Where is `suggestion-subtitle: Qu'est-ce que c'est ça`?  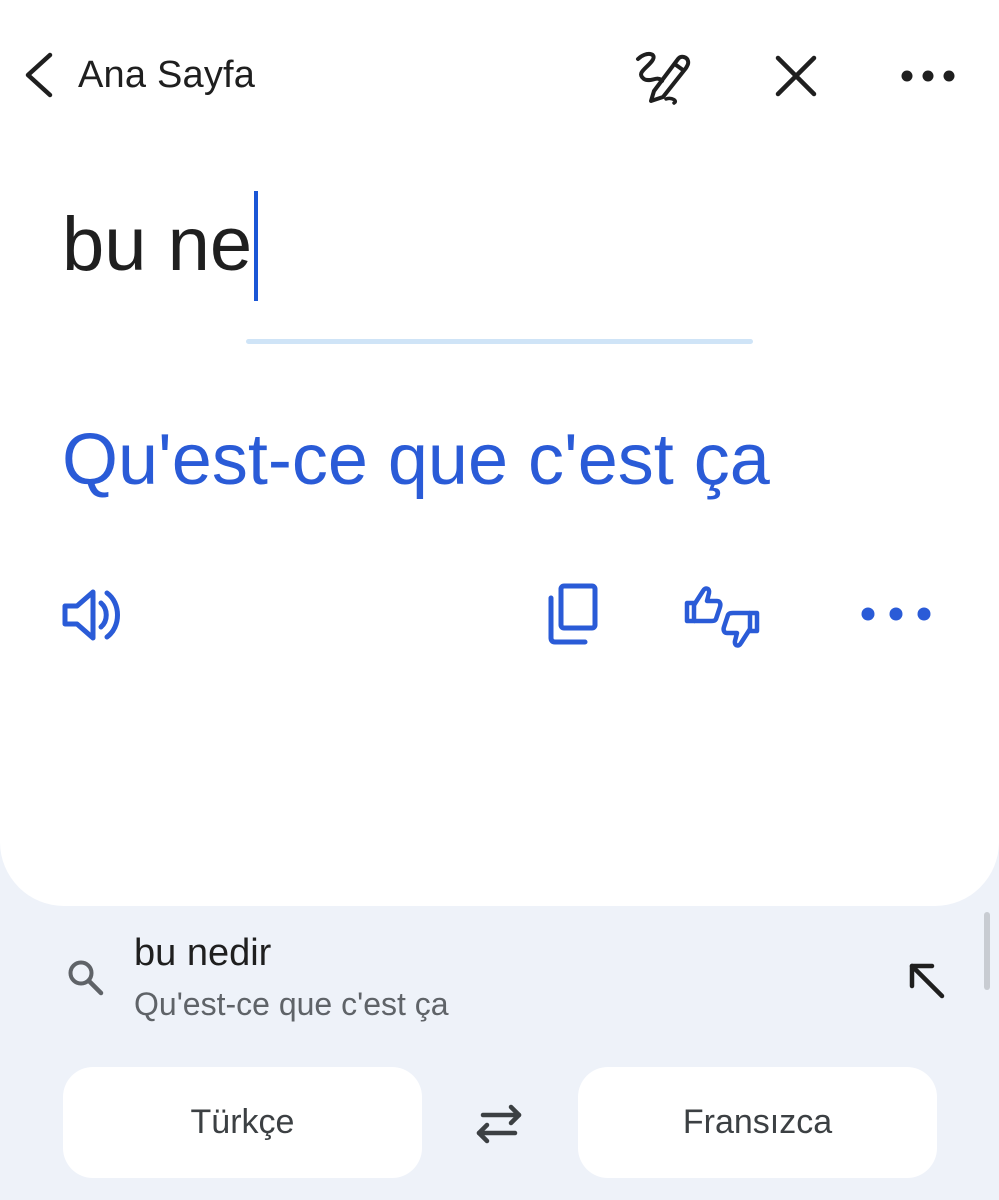 suggestion-subtitle: Qu'est-ce que c'est ça is located at coordinates (291, 1004).